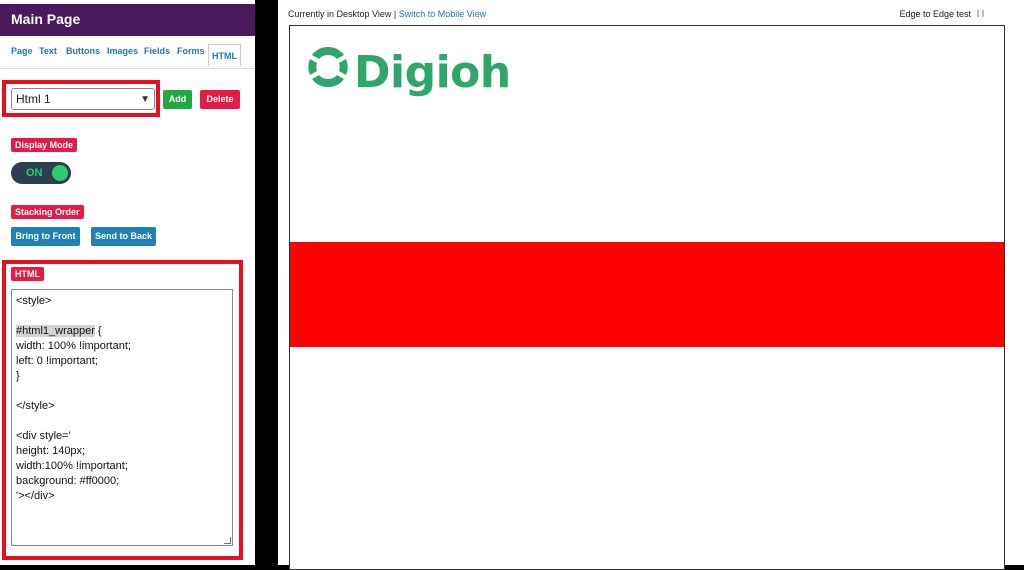 This screenshot has width=1024, height=570. Describe the element at coordinates (342, 14) in the screenshot. I see `view-status-text: Currently in Desktop View |` at that location.